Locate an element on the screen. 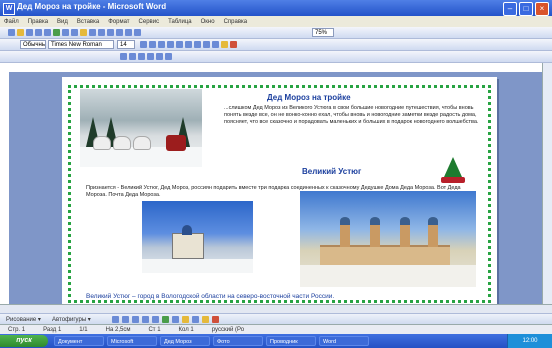 This screenshot has height=348, width=552. redo-icon is located at coordinates (101, 32).